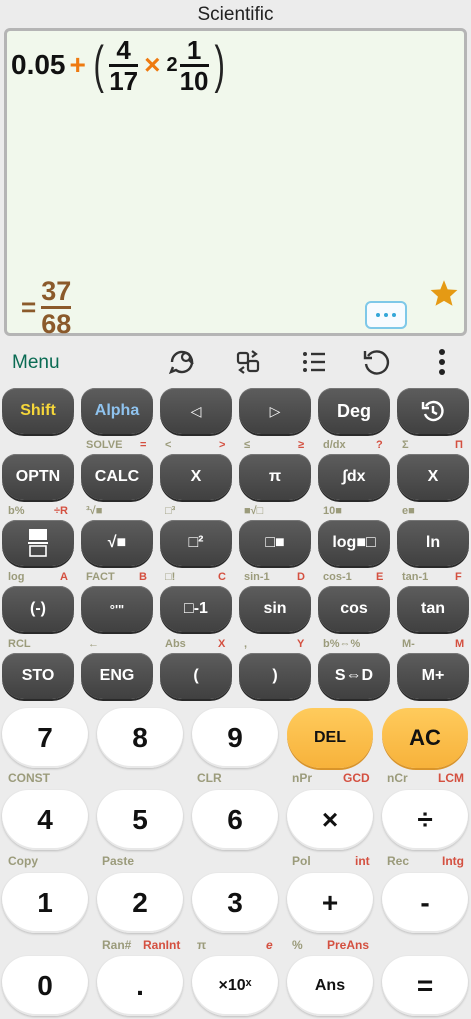 This screenshot has width=471, height=1019. I want to click on inverse-key: □-1, so click(196, 609).